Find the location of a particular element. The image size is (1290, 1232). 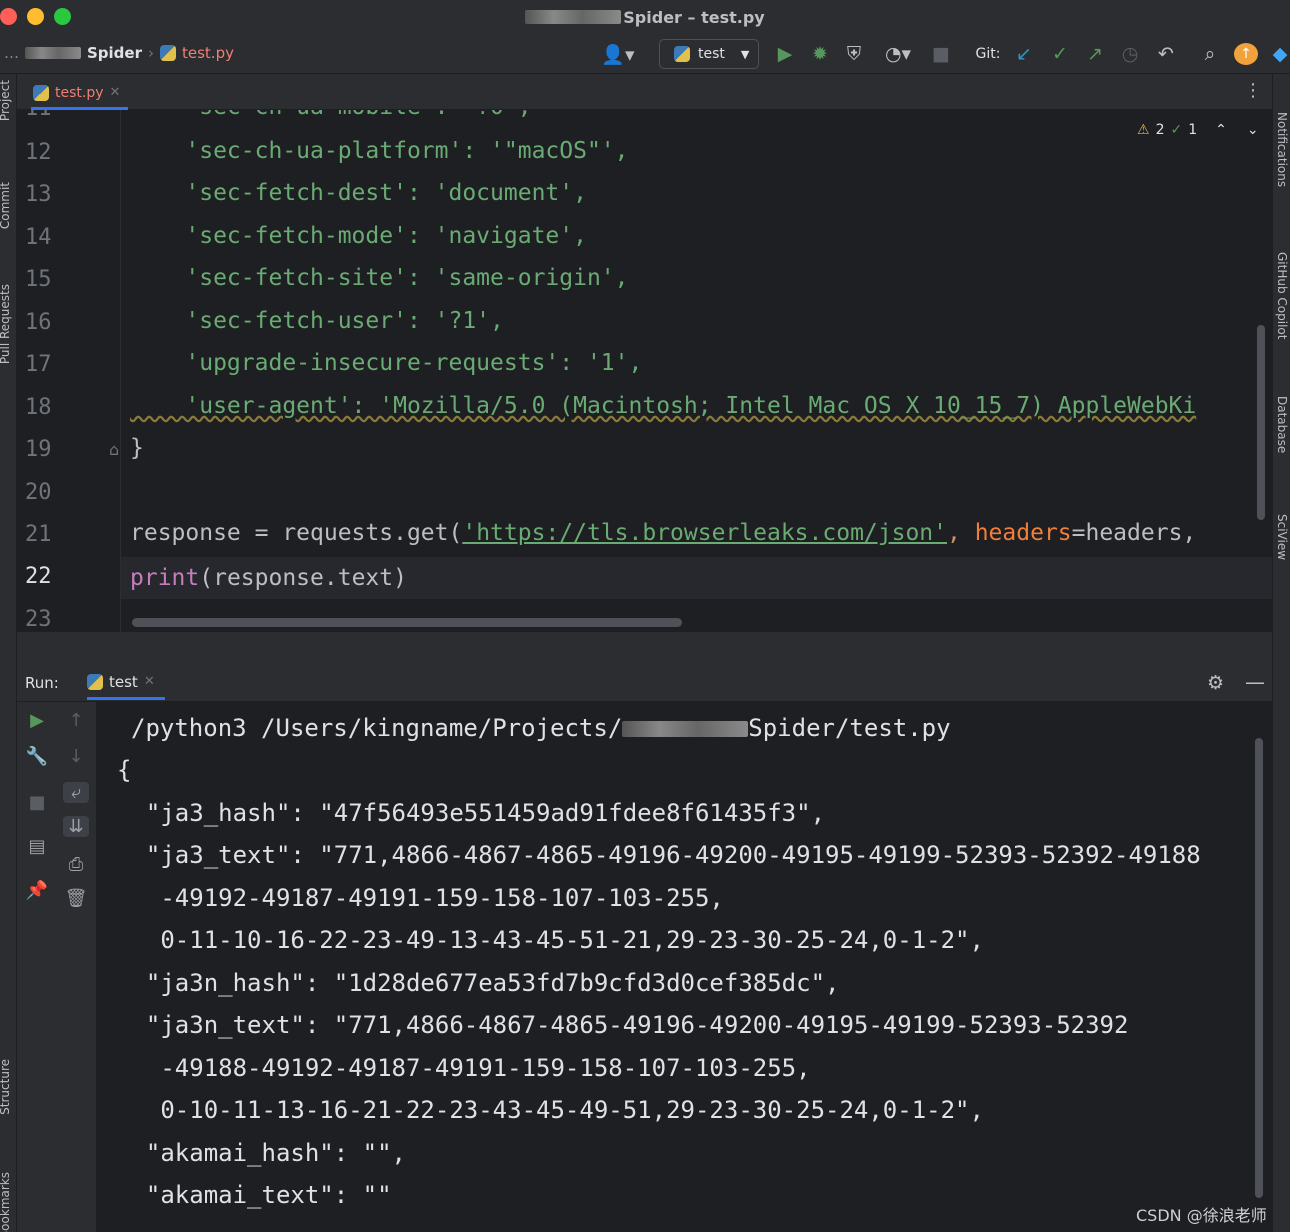

editor-tab-bar: test.py ✕ ⋮ is located at coordinates (644, 92).